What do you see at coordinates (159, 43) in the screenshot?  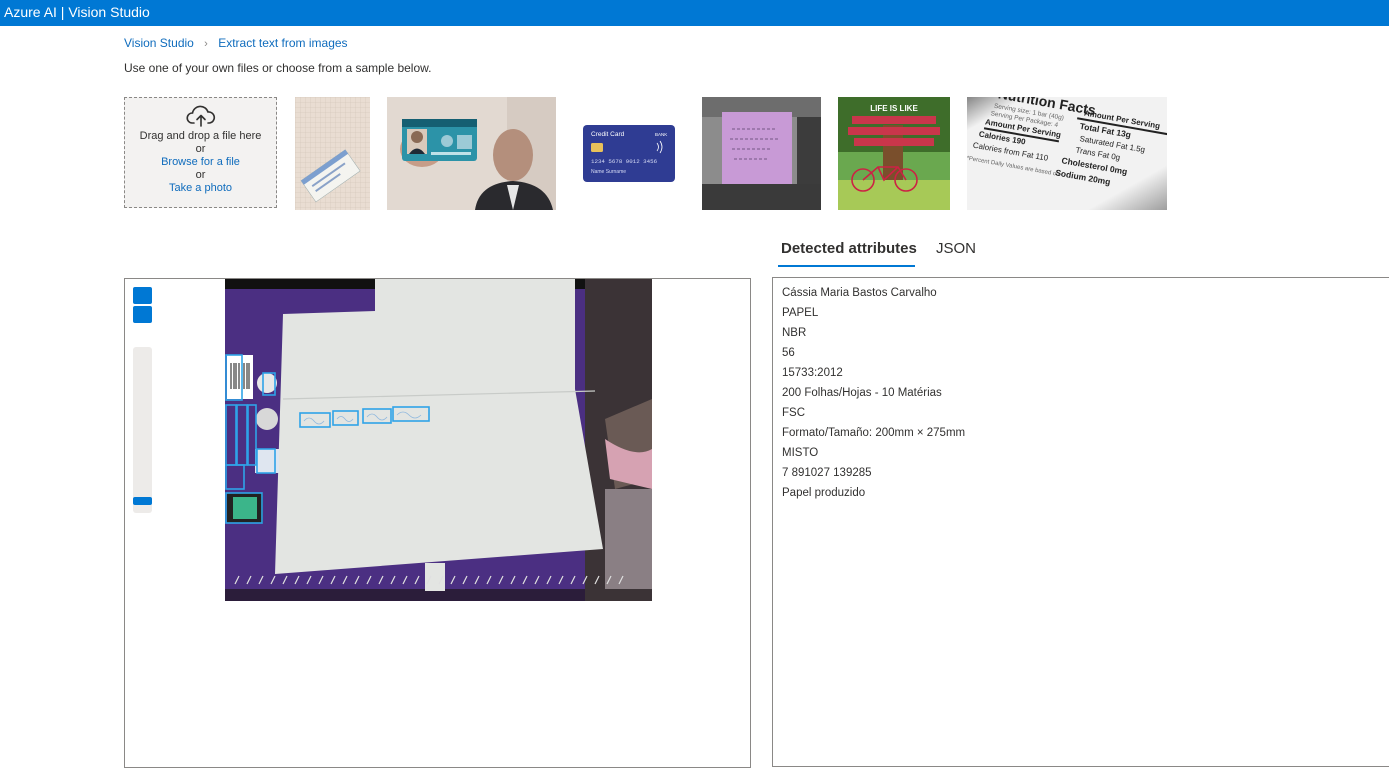 I see `breadcrumb-vision-studio: Vision Studio` at bounding box center [159, 43].